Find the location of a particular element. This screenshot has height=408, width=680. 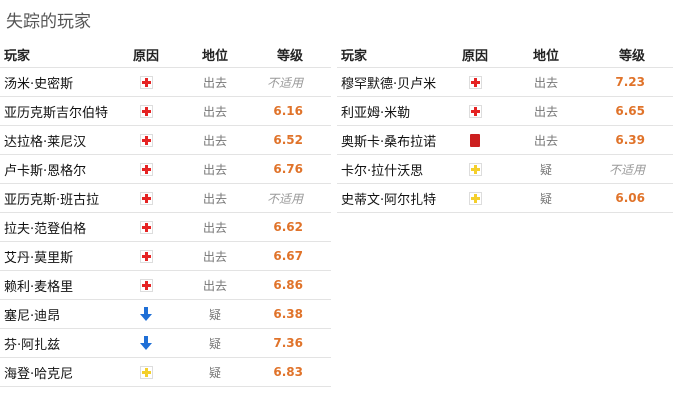

table-row: 卡尔·拉什沃思 疑 不适用 is located at coordinates (505, 169).